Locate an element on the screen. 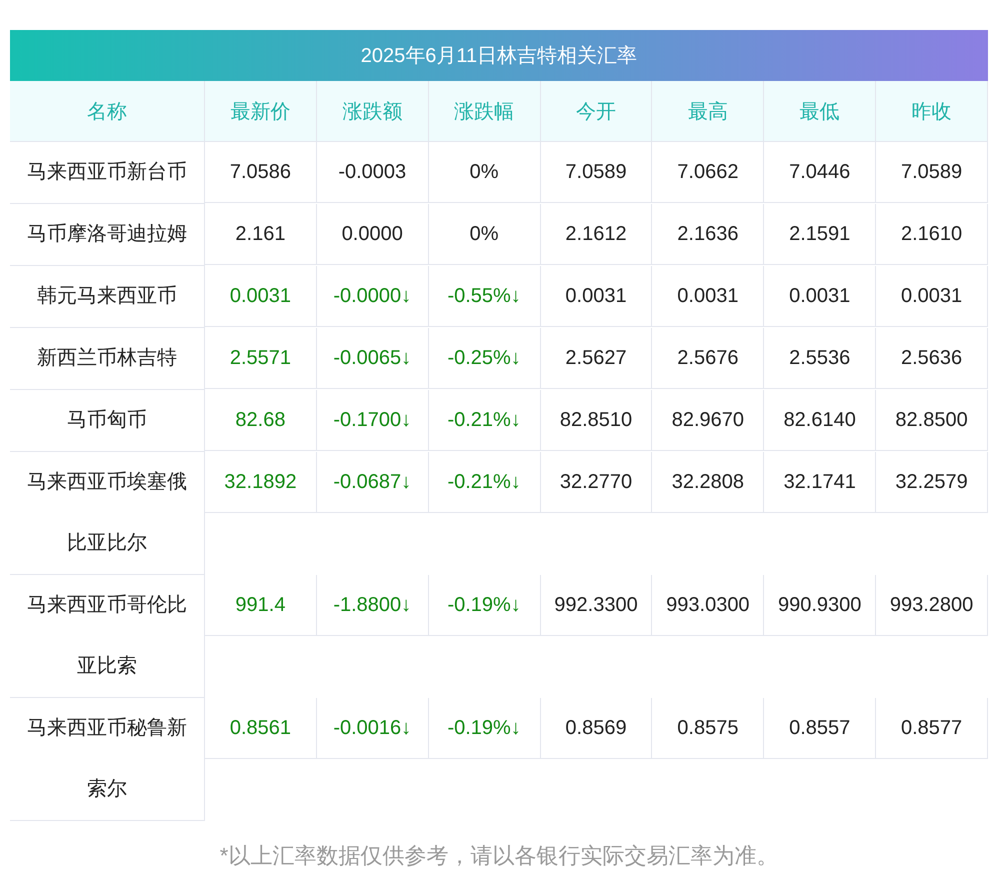 This screenshot has width=1000, height=877. table-cell: 2.1636 is located at coordinates (708, 234).